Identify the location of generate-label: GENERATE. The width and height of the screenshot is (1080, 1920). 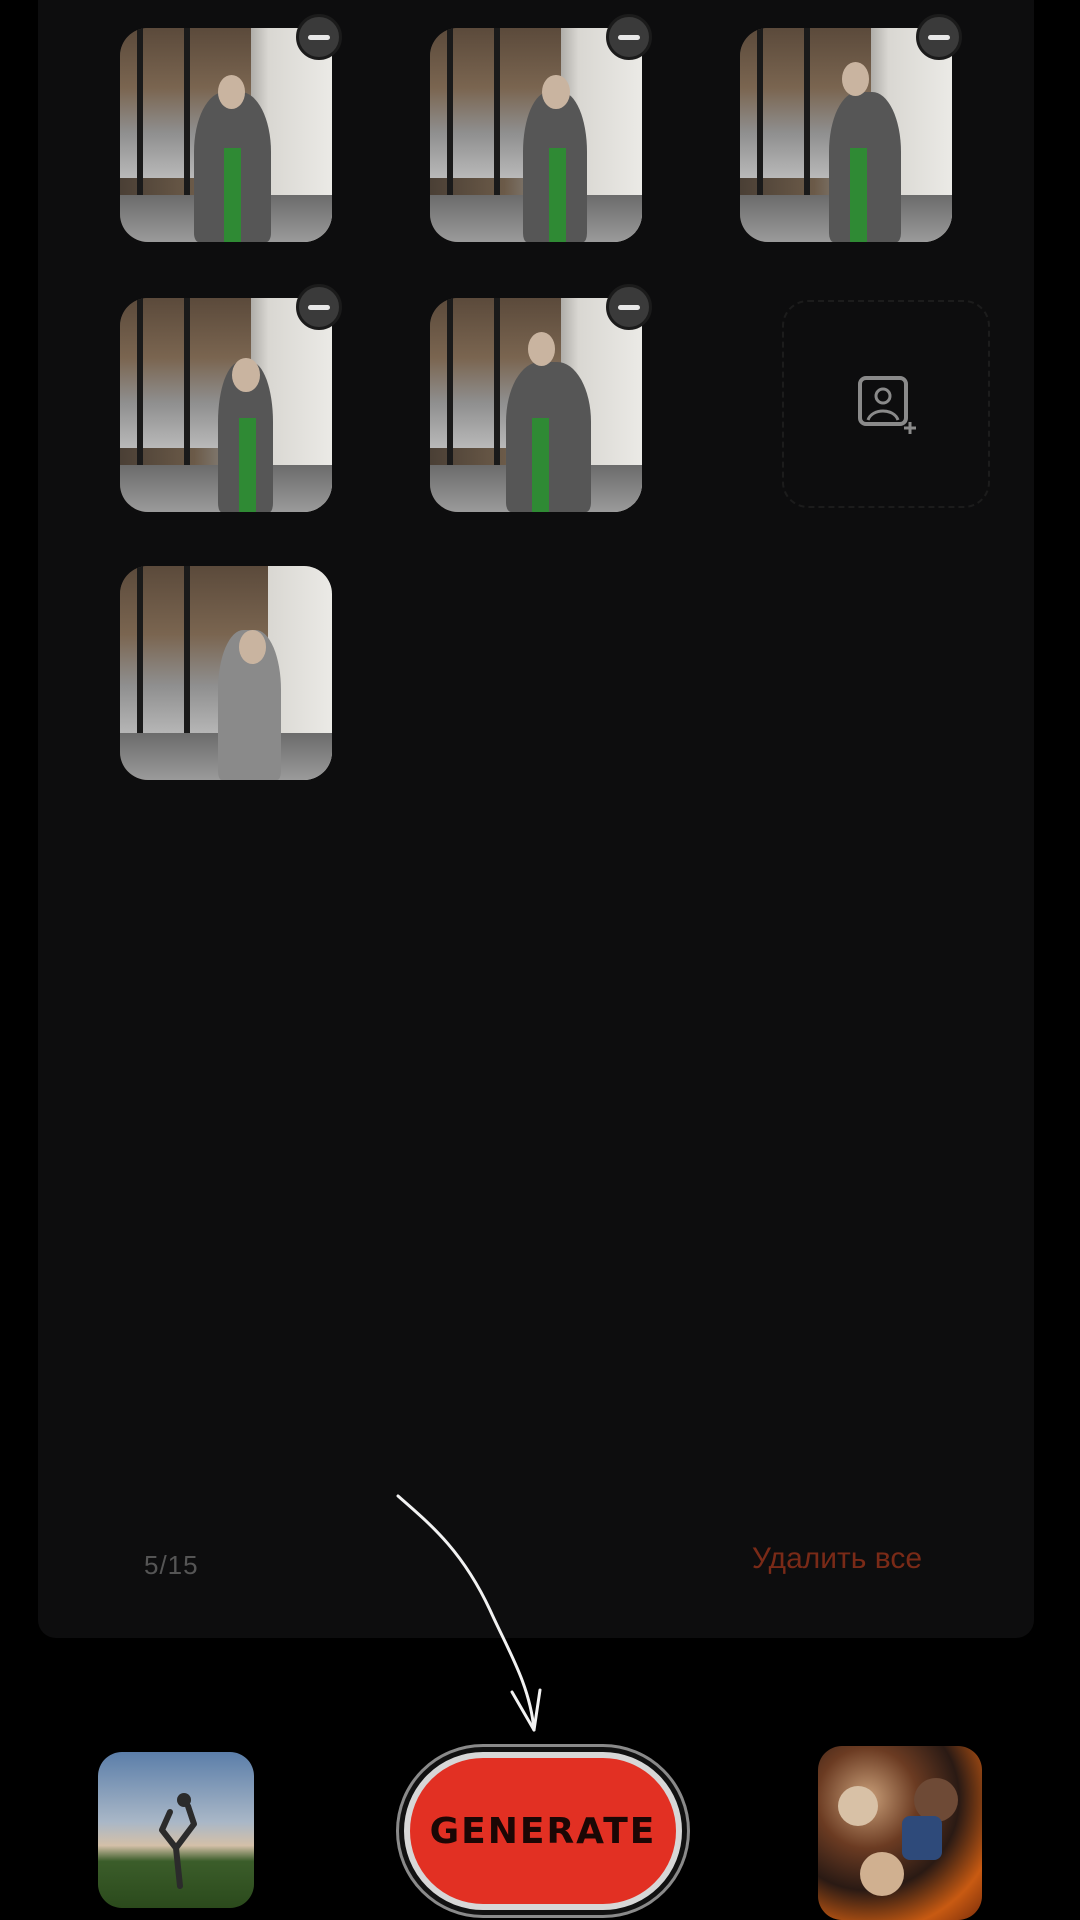
(543, 1831).